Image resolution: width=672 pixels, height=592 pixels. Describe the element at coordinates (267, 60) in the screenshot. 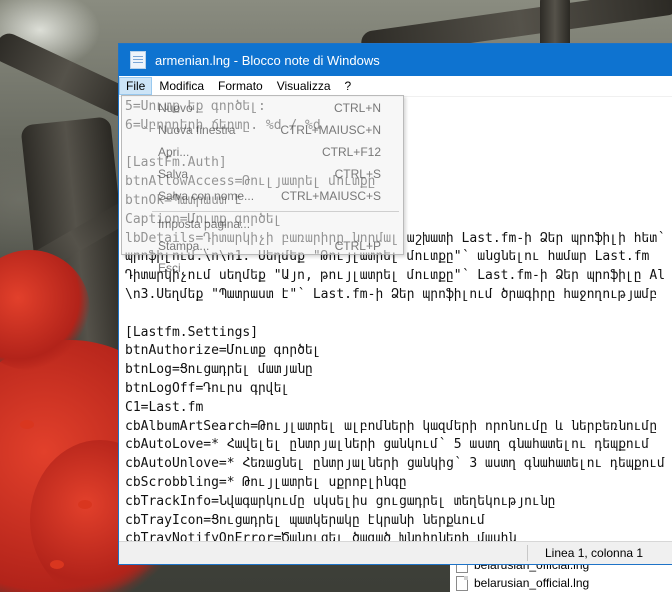

I see `window-title: armenian.lng - Blocco note di Windows` at that location.